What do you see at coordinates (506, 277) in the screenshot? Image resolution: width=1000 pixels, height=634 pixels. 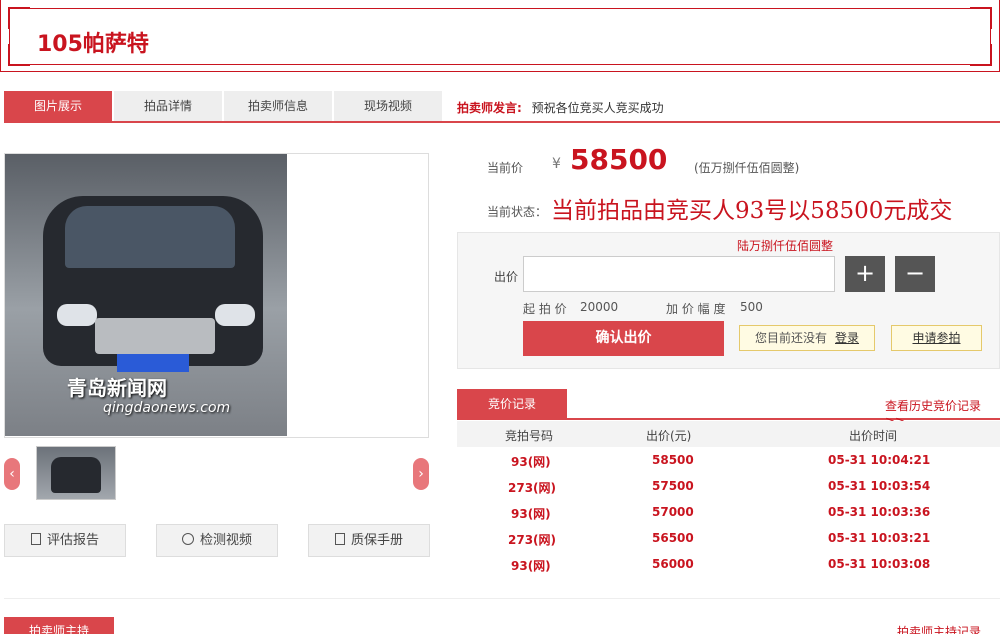 I see `bid-label: 出价` at bounding box center [506, 277].